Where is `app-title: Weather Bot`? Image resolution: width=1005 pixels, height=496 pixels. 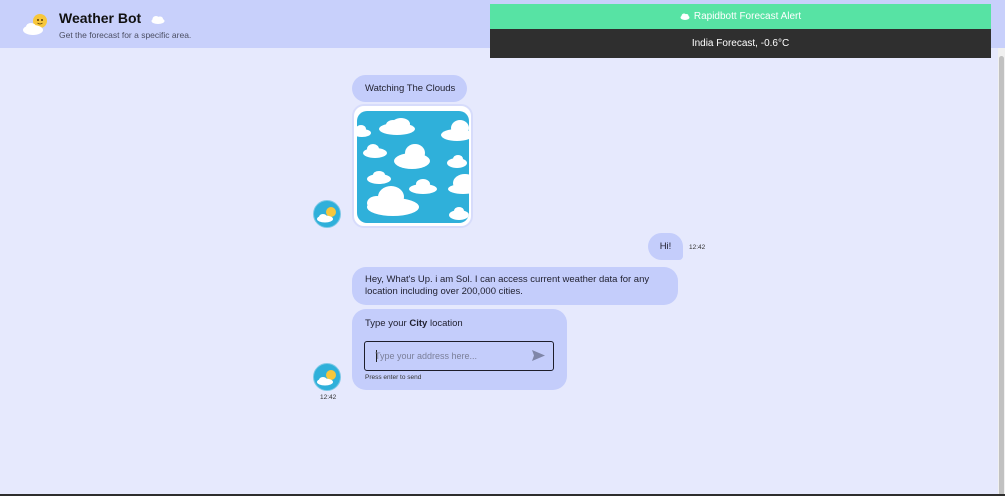
app-title: Weather Bot is located at coordinates (100, 18).